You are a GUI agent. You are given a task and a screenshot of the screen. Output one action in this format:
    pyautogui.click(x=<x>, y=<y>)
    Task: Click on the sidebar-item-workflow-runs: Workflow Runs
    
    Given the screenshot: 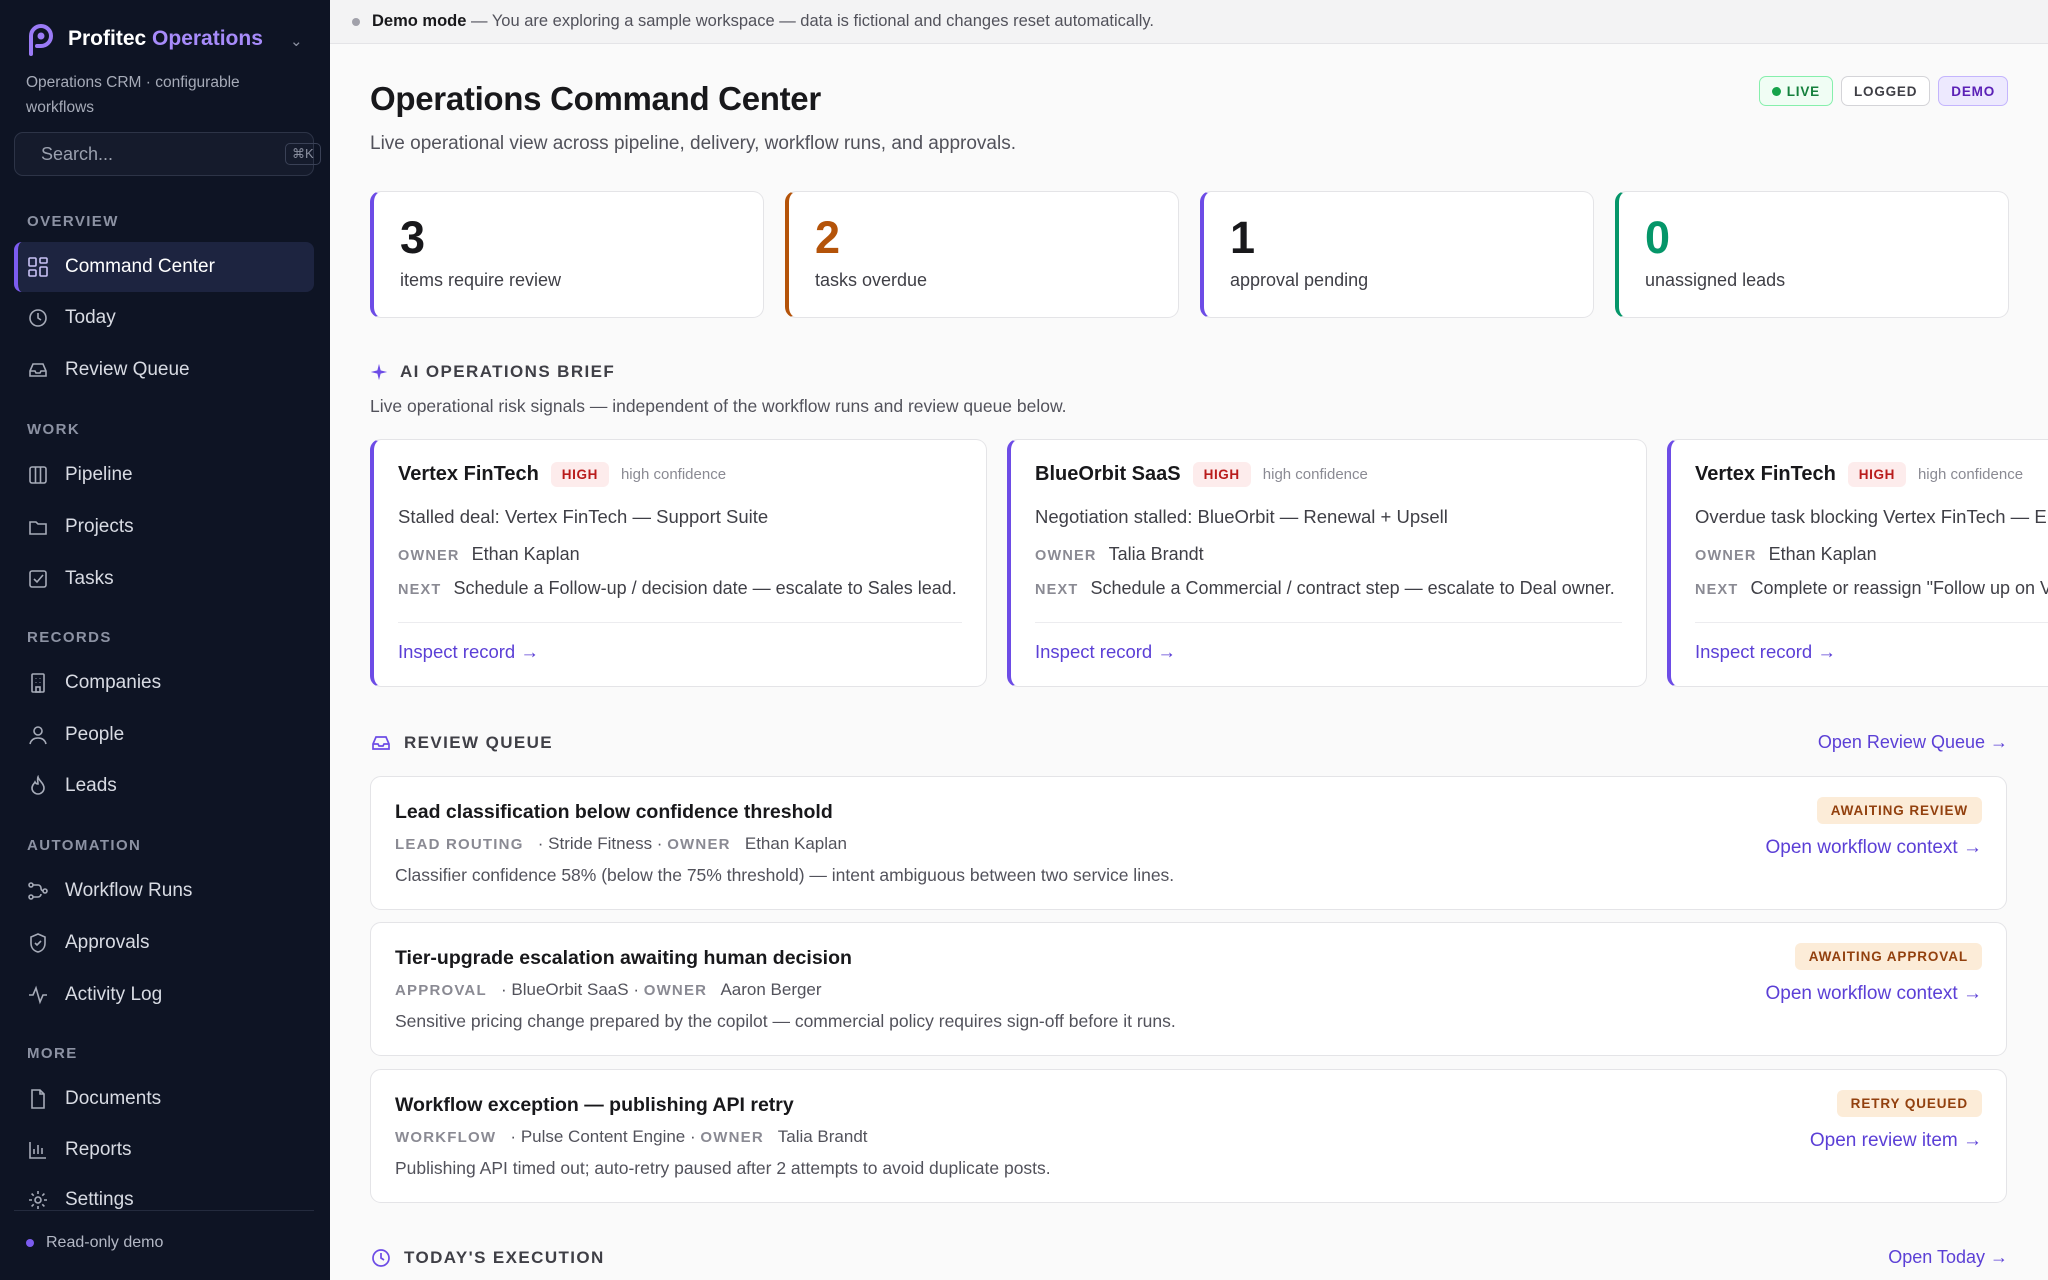 What is the action you would take?
    pyautogui.click(x=164, y=891)
    